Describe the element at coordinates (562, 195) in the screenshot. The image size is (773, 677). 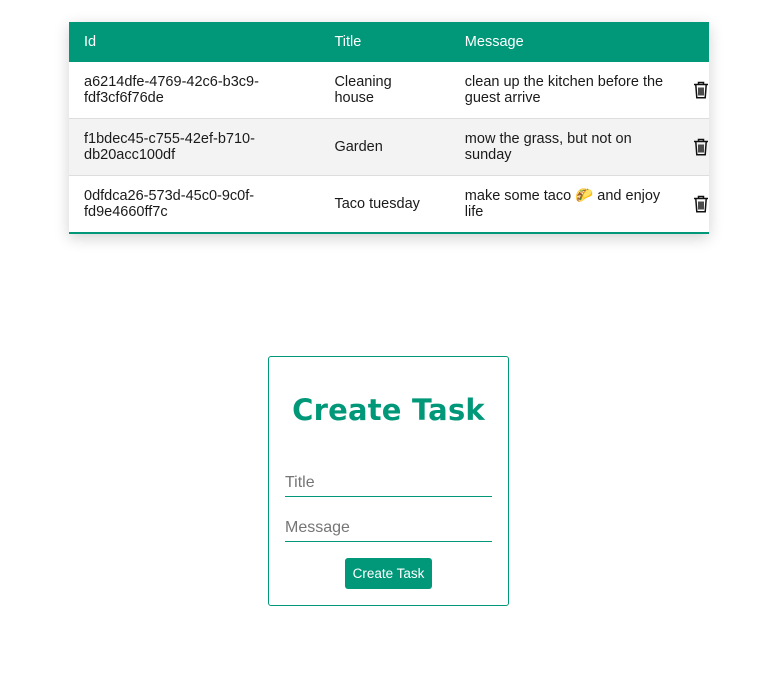
I see `cell-message-line1: make some taco 🌮 and enjoy` at that location.